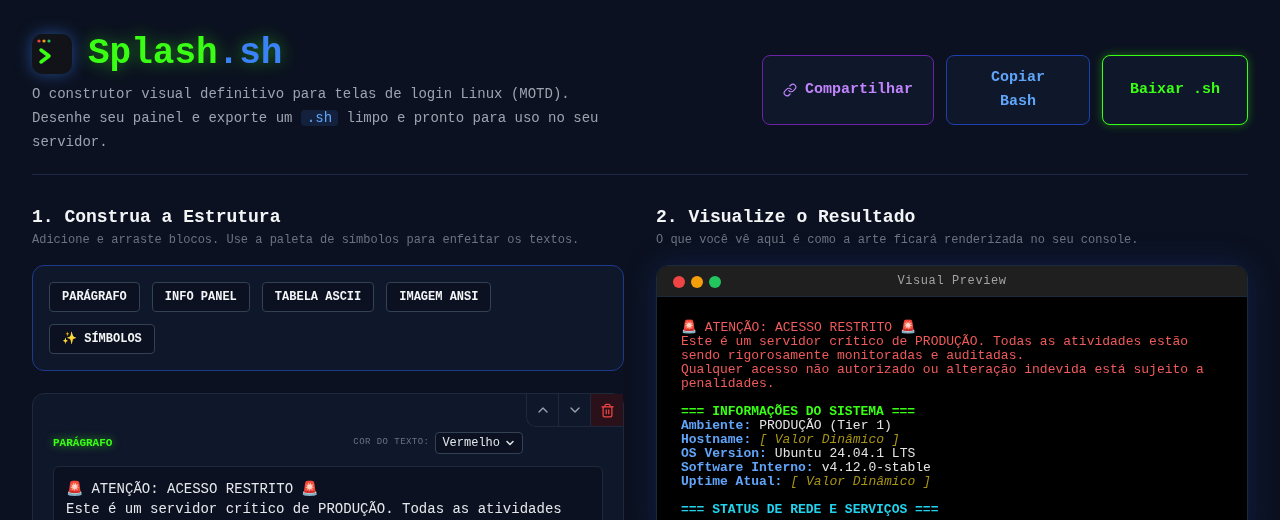 Image resolution: width=1280 pixels, height=520 pixels. Describe the element at coordinates (732, 482) in the screenshot. I see `console-key: Uptime Atual:` at that location.